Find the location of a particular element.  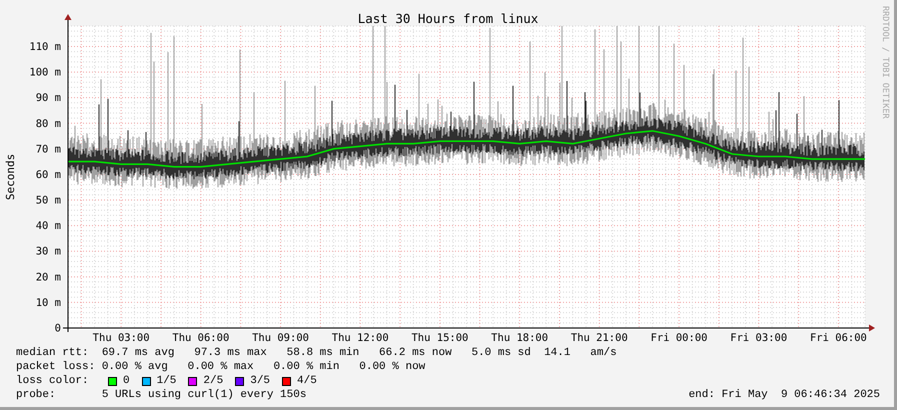

credit-text: RRDTOOL / TOBI OETIKER is located at coordinates (885, 62).